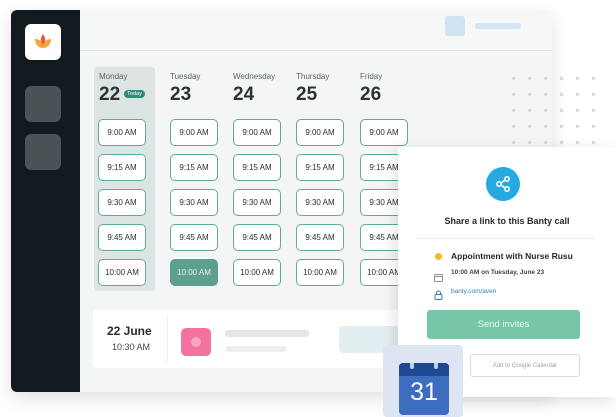  Describe the element at coordinates (371, 76) in the screenshot. I see `day-name: Friday` at that location.